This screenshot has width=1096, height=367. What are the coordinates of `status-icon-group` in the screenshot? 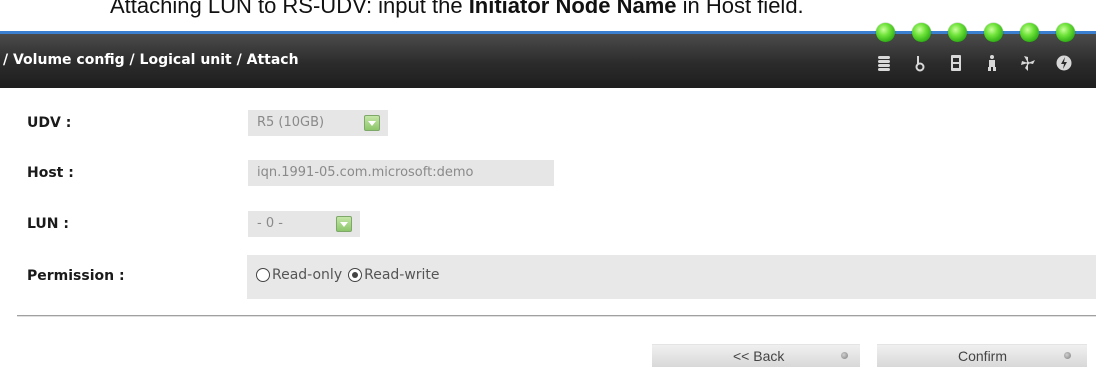 It's located at (974, 63).